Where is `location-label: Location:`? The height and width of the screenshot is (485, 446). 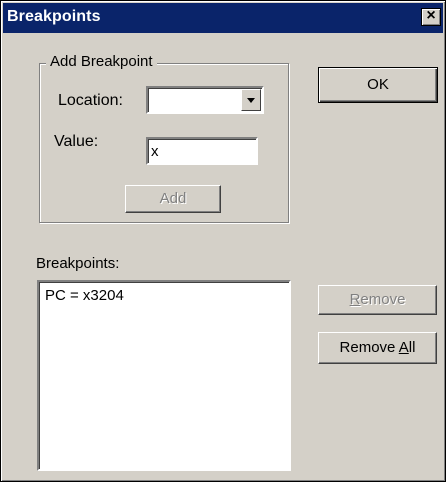 location-label: Location: is located at coordinates (90, 100).